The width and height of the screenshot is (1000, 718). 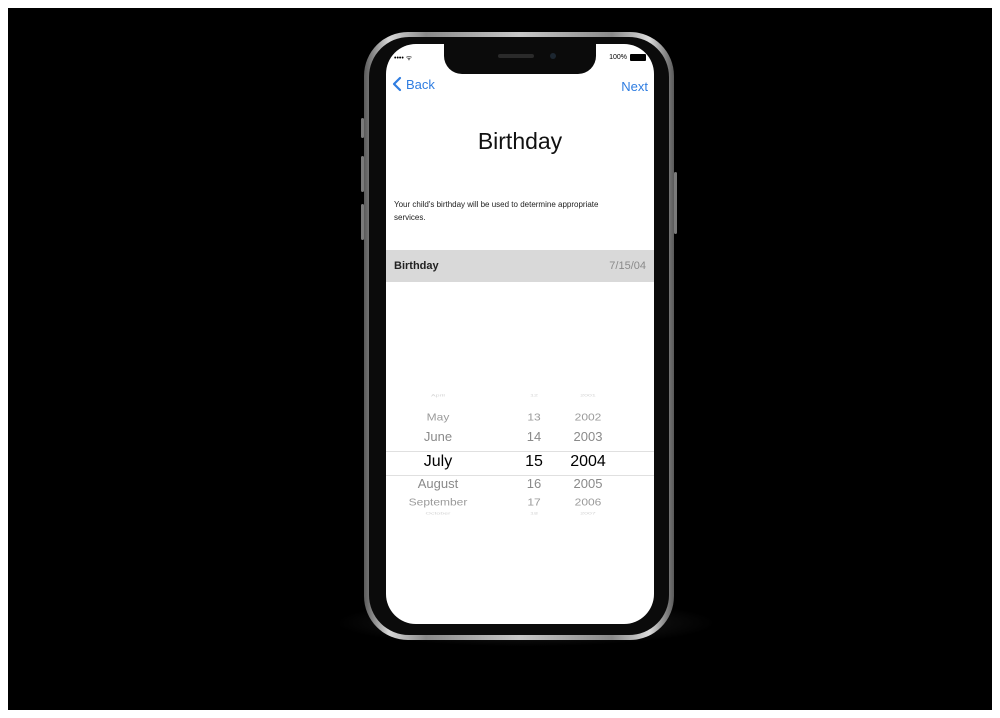 I want to click on back-button: Back, so click(x=412, y=84).